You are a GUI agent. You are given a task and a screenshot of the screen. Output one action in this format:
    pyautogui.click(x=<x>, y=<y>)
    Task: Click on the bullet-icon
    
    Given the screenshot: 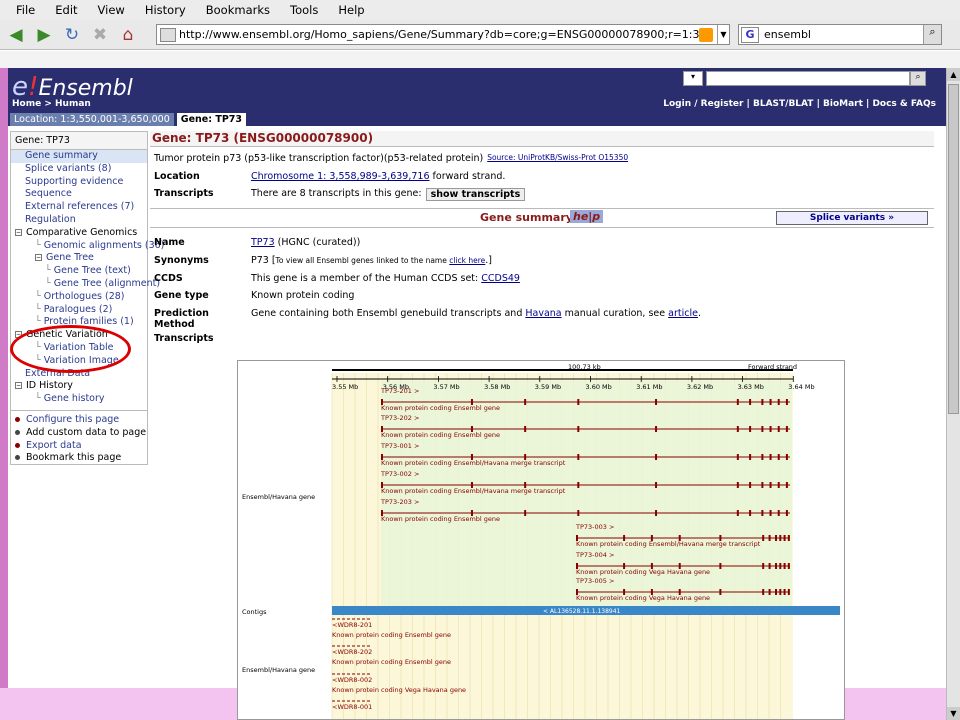 What is the action you would take?
    pyautogui.click(x=17, y=445)
    